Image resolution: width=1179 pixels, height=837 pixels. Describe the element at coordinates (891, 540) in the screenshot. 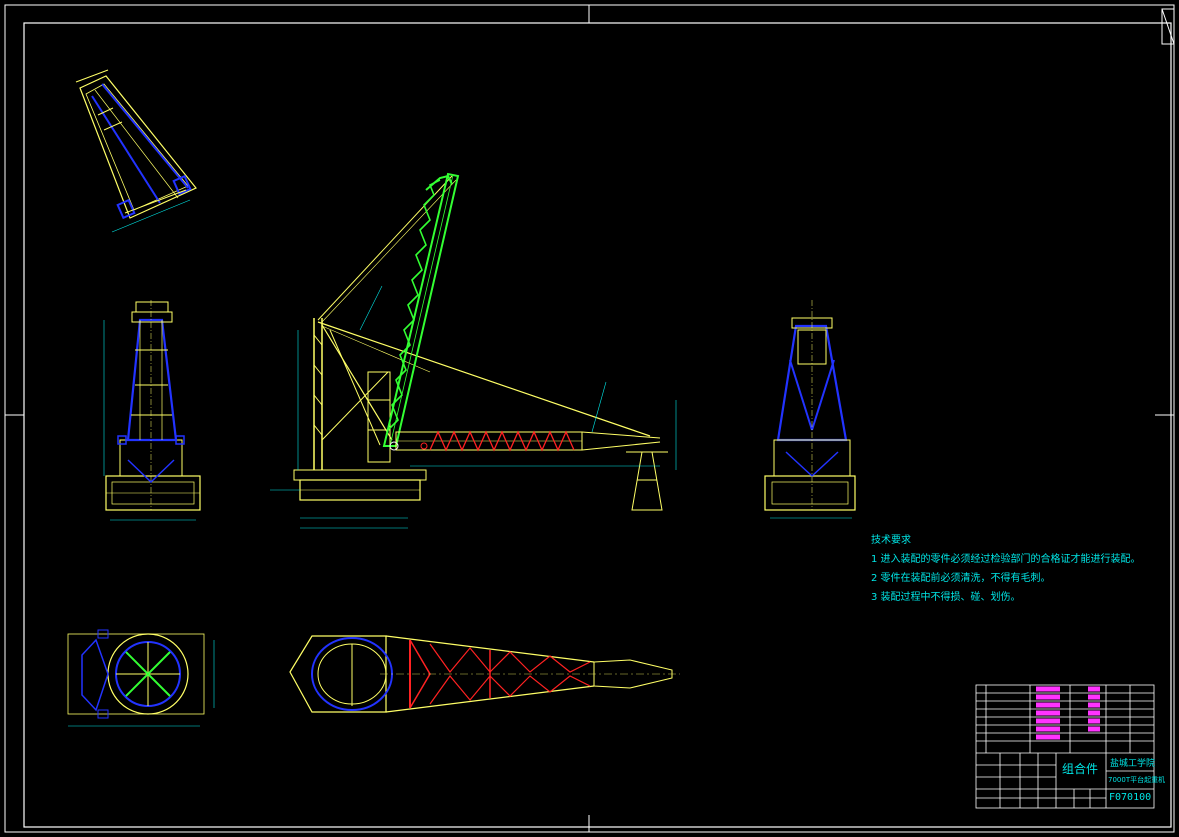

I see `requirements-heading: 技术要求` at that location.